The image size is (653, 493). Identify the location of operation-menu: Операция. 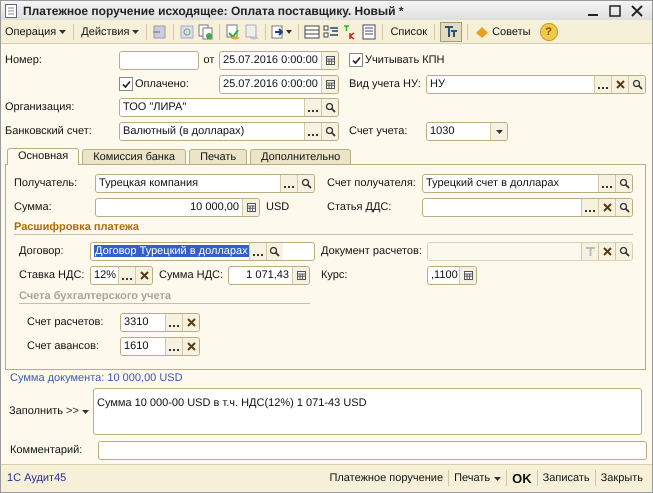
(35, 32).